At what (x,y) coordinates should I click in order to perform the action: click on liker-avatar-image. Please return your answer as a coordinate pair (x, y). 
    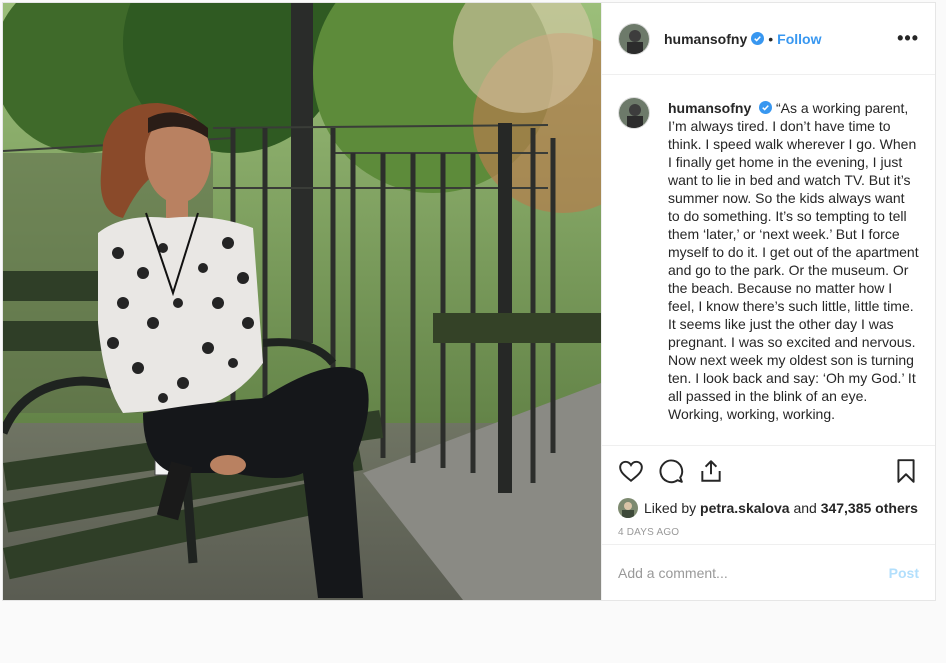
    Looking at the image, I should click on (628, 507).